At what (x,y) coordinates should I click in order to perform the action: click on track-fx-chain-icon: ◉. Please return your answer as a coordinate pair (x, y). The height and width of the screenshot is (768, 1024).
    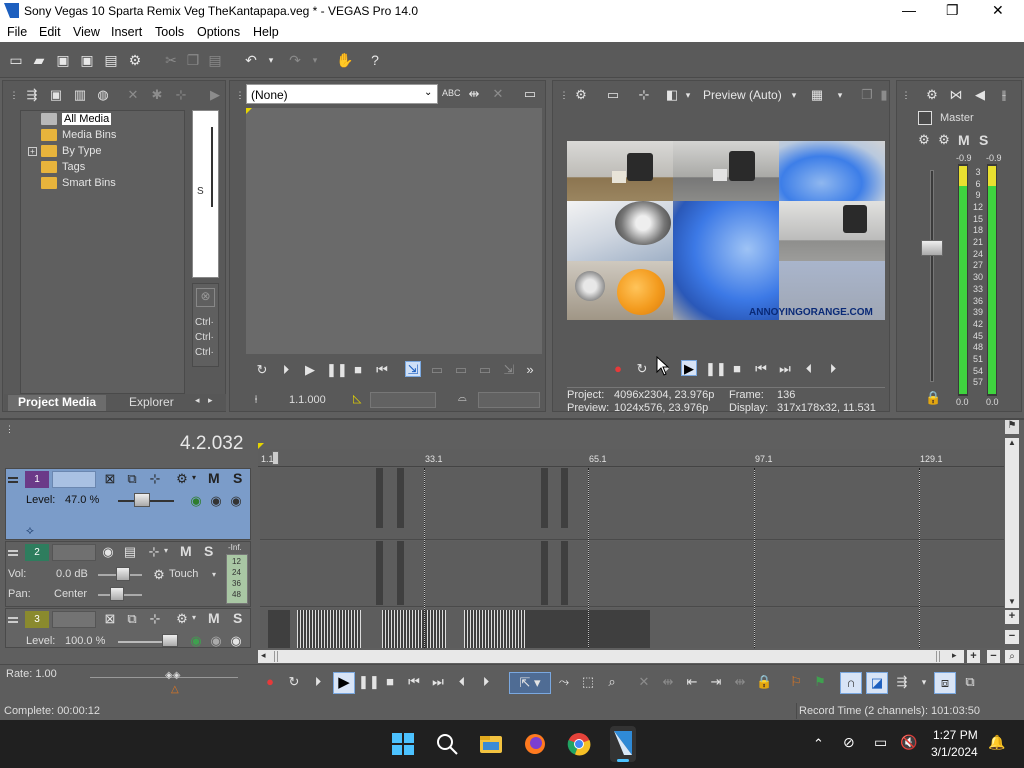
    Looking at the image, I should click on (196, 501).